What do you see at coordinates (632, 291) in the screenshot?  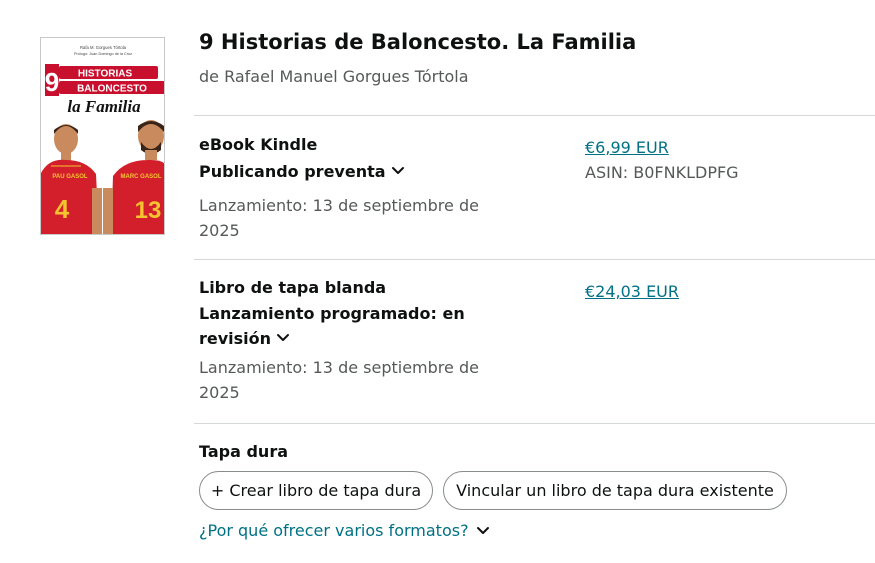 I see `price-link-paperback: €24,03 EUR` at bounding box center [632, 291].